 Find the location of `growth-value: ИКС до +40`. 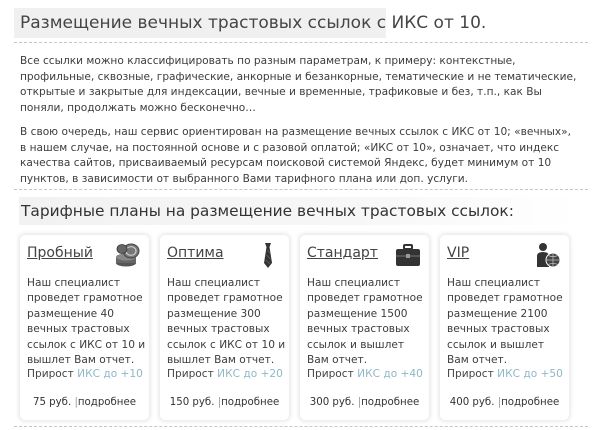

growth-value: ИКС до +40 is located at coordinates (390, 374).